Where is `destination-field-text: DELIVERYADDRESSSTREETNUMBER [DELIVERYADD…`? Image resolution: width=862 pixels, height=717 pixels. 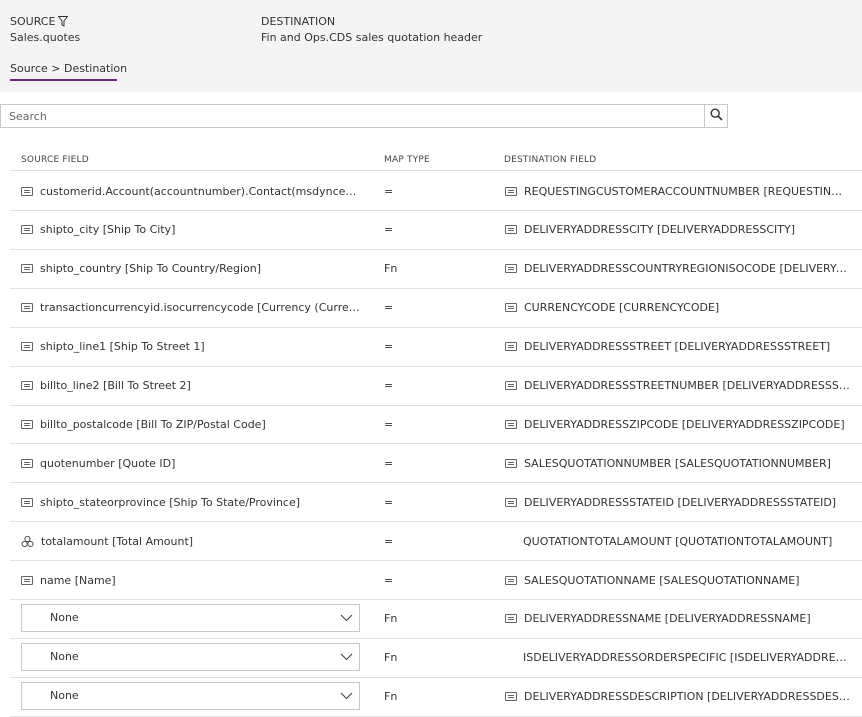 destination-field-text: DELIVERYADDRESSSTREETNUMBER [DELIVERYADD… is located at coordinates (687, 385).